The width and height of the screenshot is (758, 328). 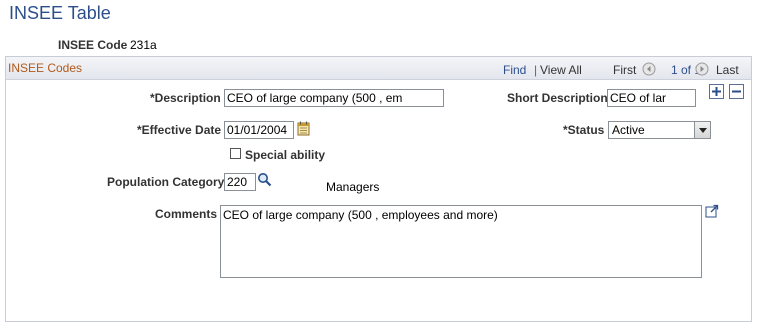 What do you see at coordinates (514, 70) in the screenshot?
I see `find-link: Find` at bounding box center [514, 70].